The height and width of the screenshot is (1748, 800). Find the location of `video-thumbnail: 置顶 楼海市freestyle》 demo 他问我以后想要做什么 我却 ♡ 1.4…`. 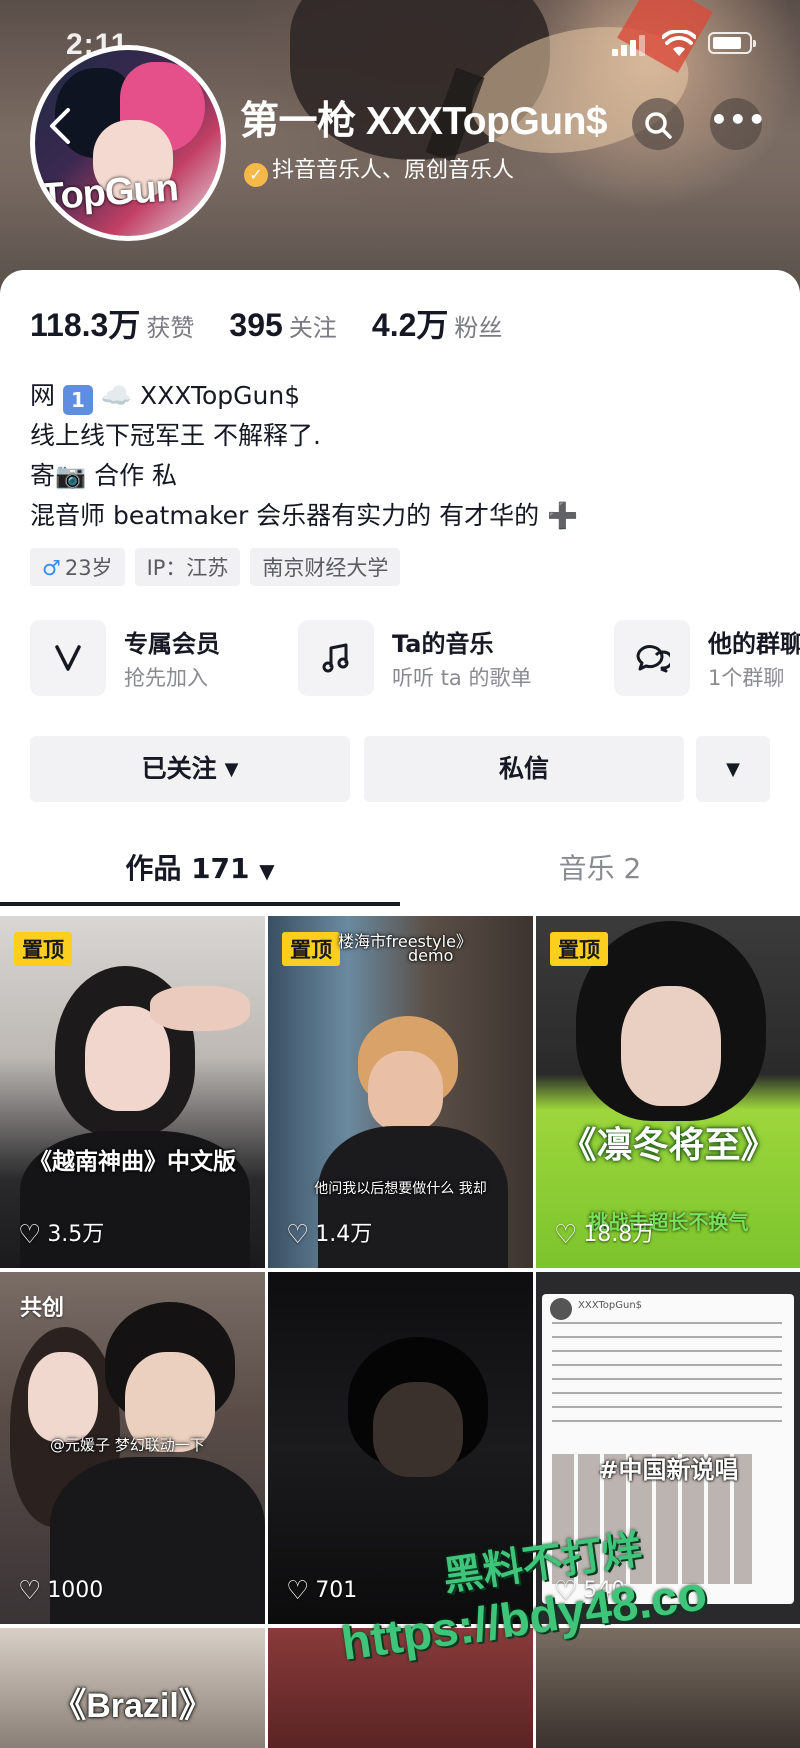

video-thumbnail: 置顶 楼海市freestyle》 demo 他问我以后想要做什么 我却 ♡ 1.4… is located at coordinates (400, 1092).